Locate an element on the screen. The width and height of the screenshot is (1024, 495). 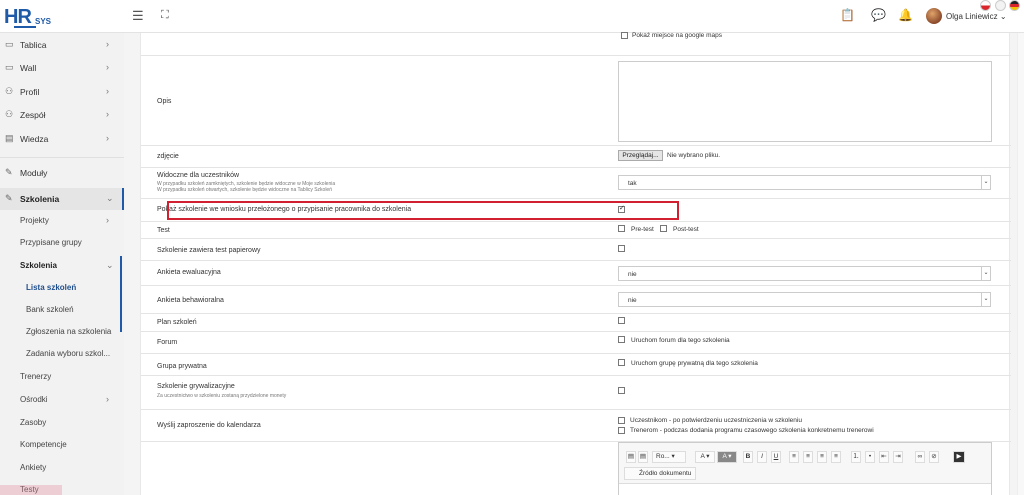
outdent-icon: ⇤ is located at coordinates (884, 457).